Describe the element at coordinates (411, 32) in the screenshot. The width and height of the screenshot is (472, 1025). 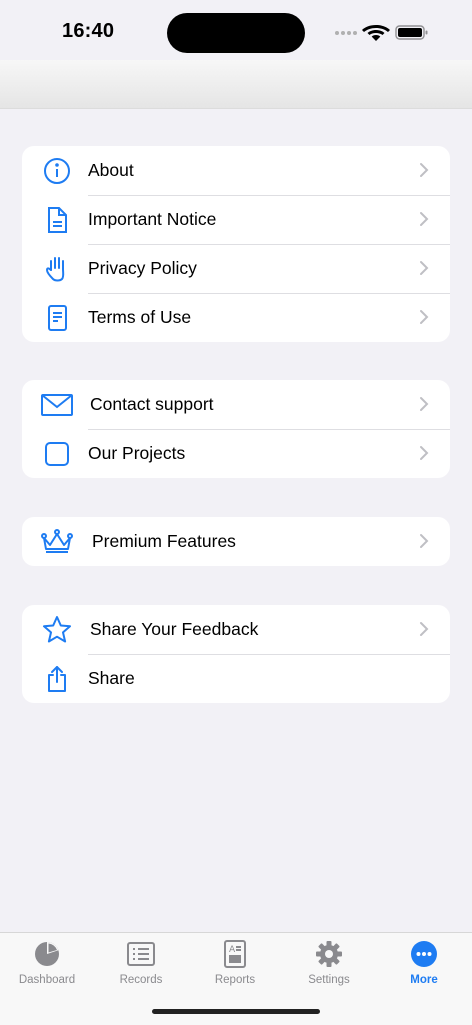
I see `battery-icon` at that location.